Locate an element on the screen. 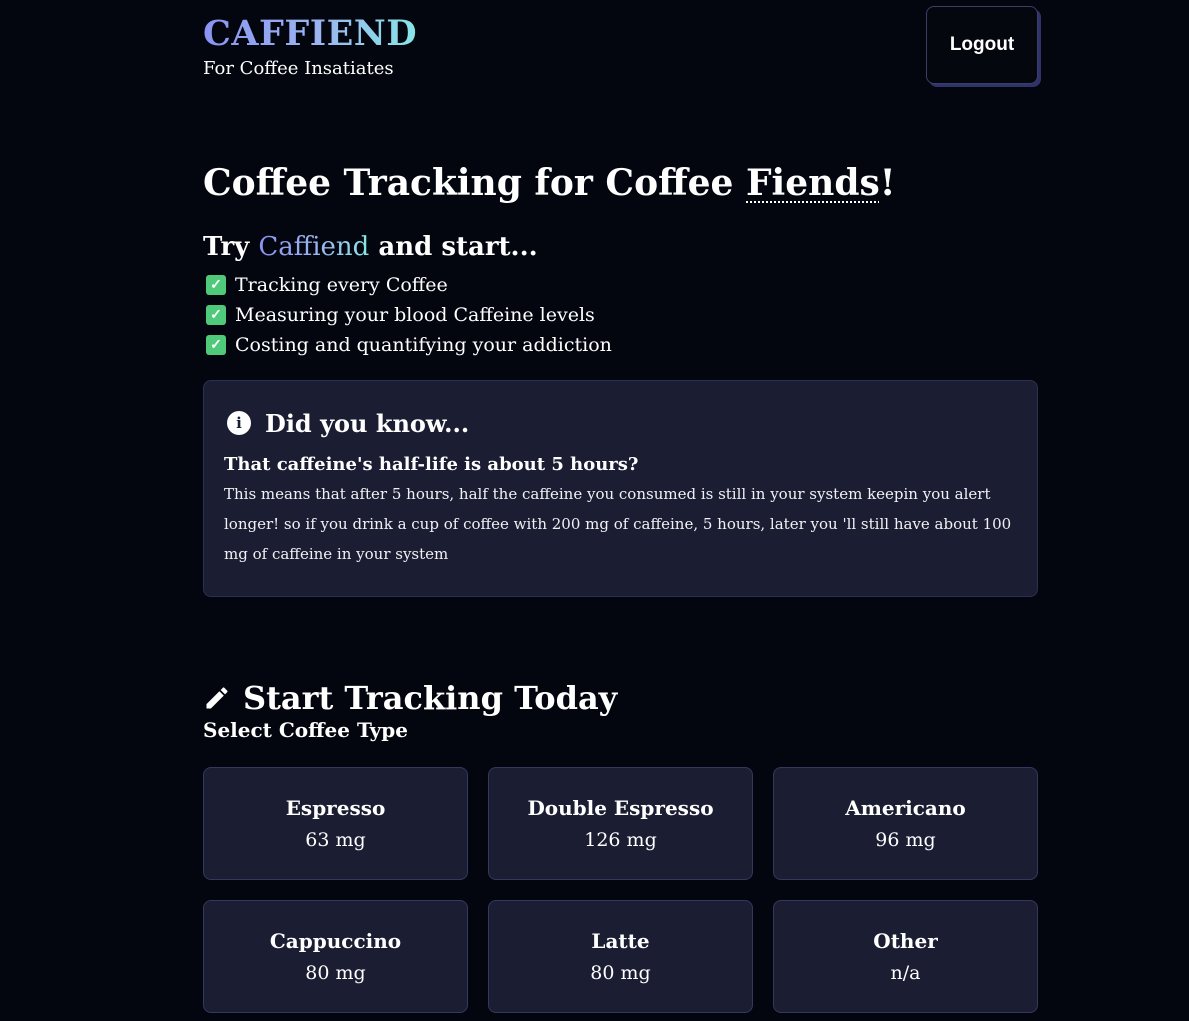 The height and width of the screenshot is (1021, 1189). page-title-suffix: ! is located at coordinates (887, 183).